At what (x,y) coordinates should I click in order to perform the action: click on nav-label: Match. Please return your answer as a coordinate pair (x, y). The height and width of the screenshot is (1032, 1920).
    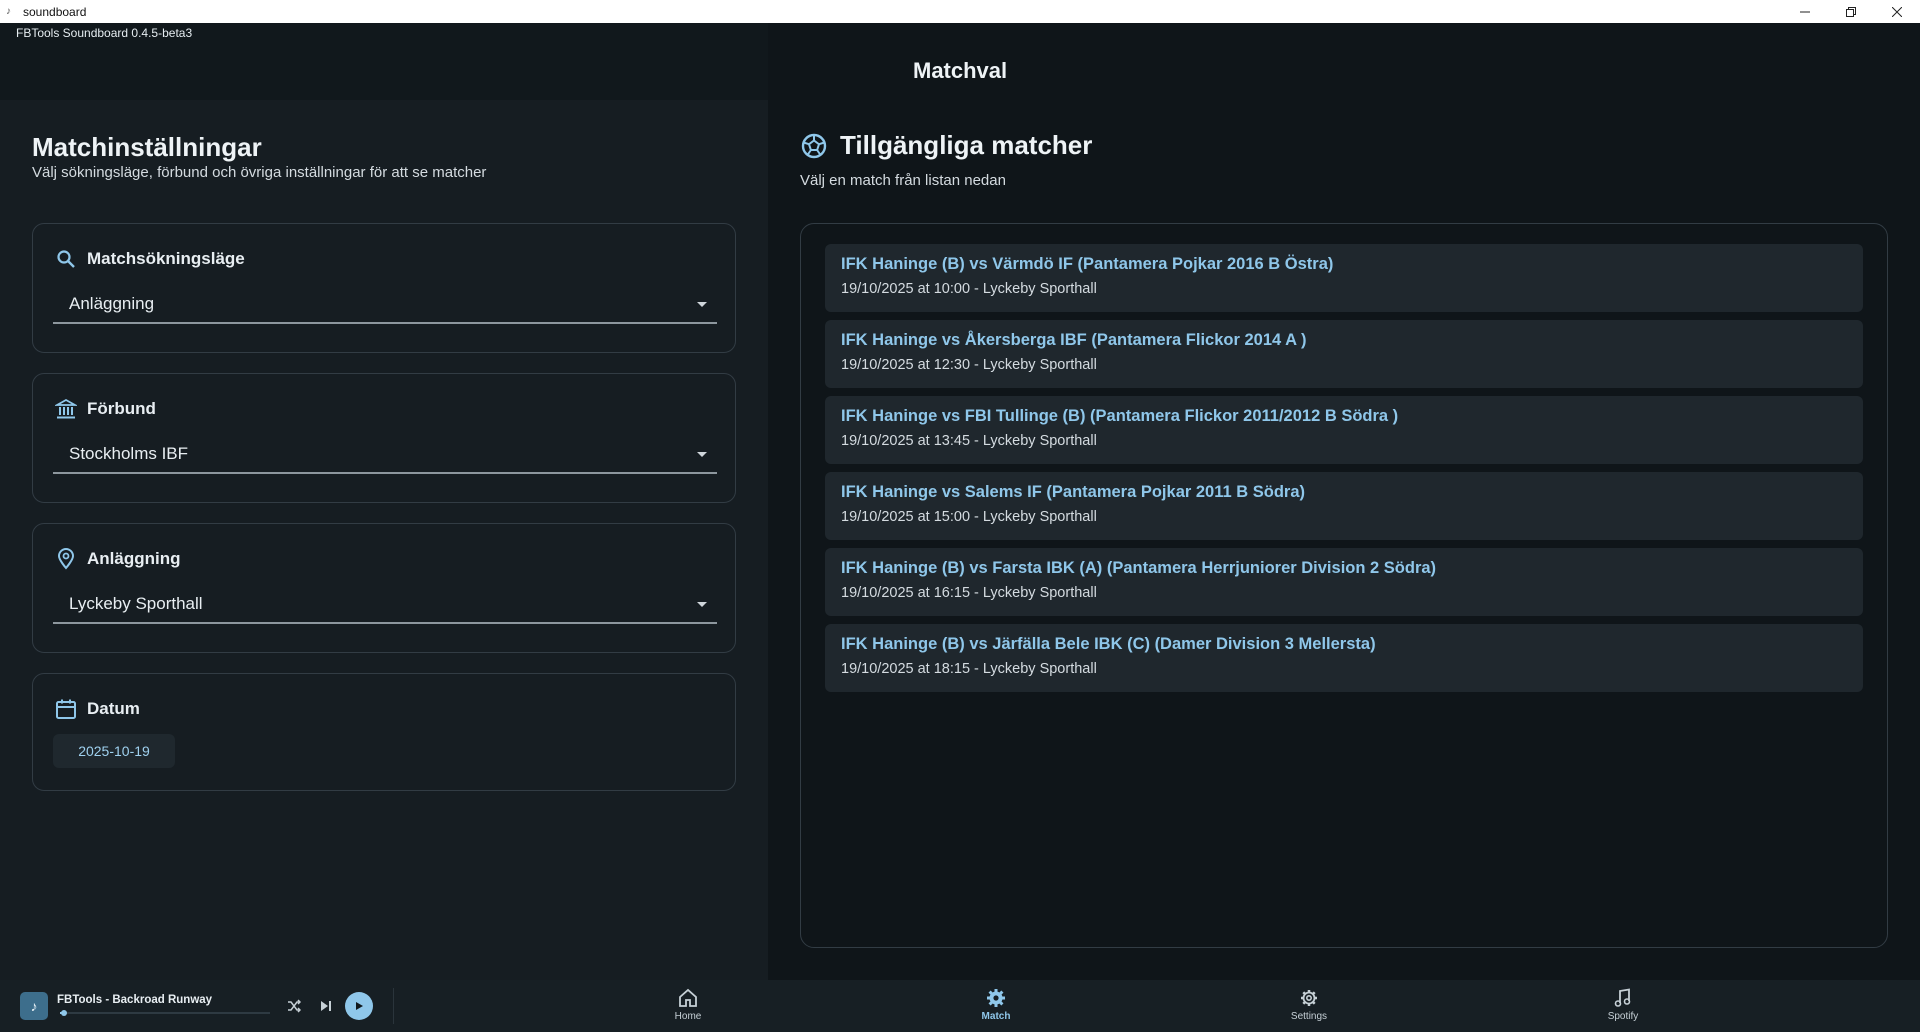
    Looking at the image, I should click on (996, 1016).